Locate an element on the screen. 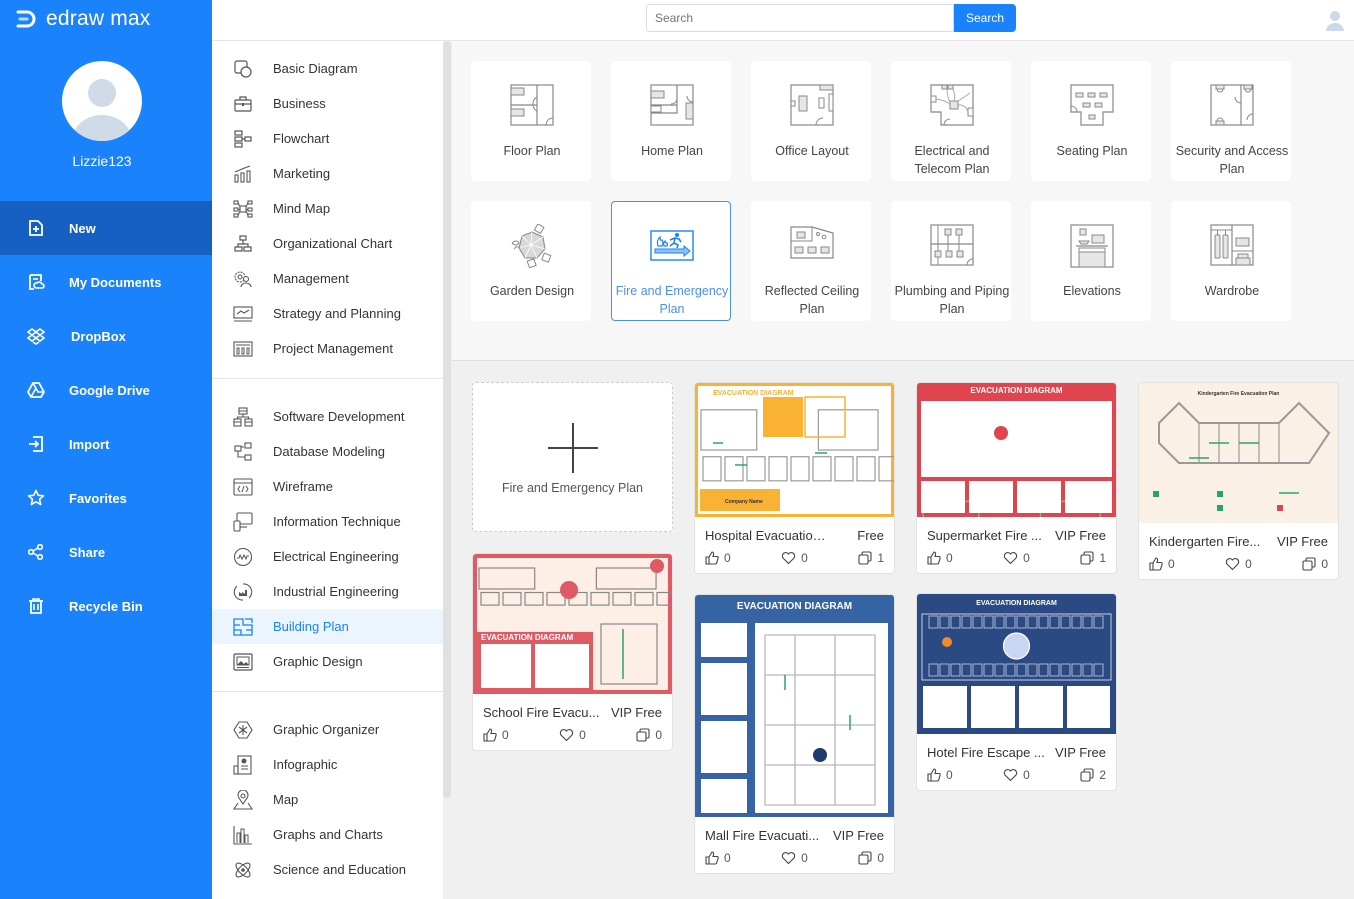  type-card-home-plan: Home Plan is located at coordinates (671, 121).